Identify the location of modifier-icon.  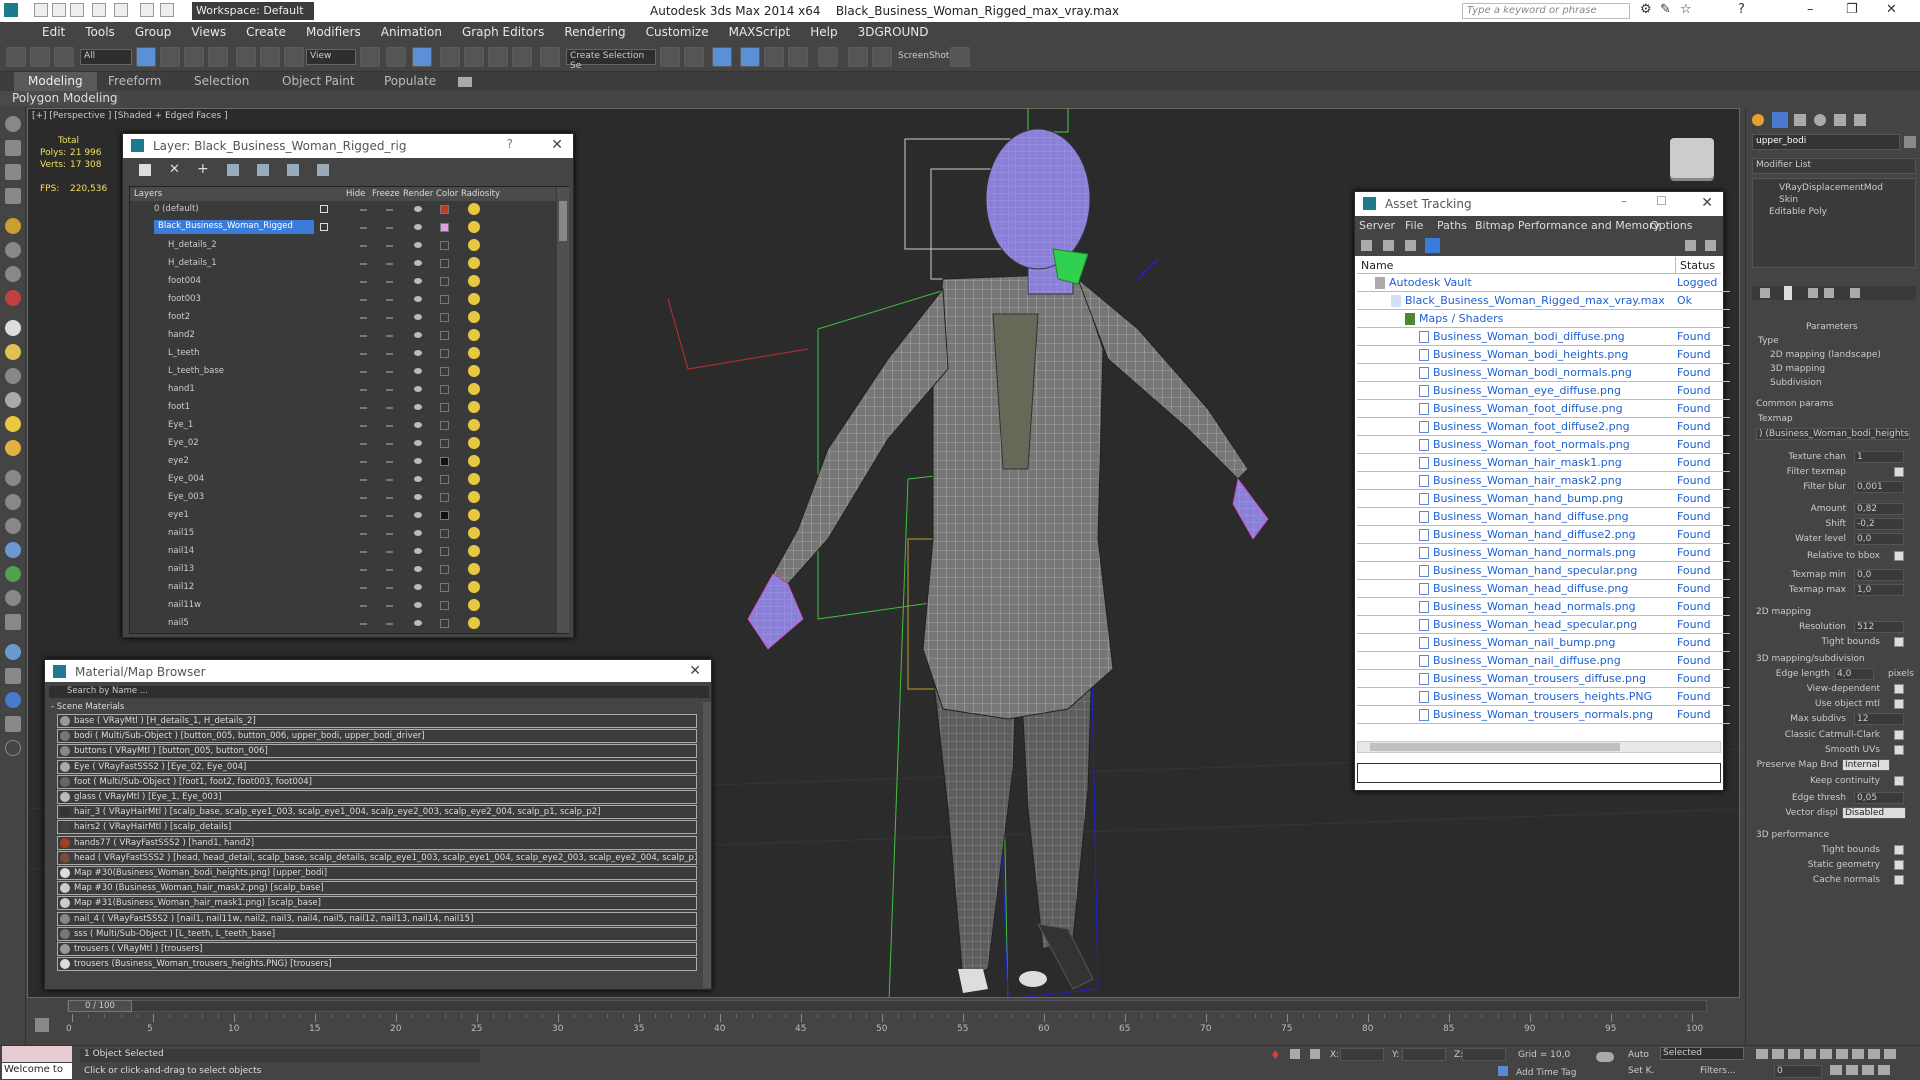
(13, 502).